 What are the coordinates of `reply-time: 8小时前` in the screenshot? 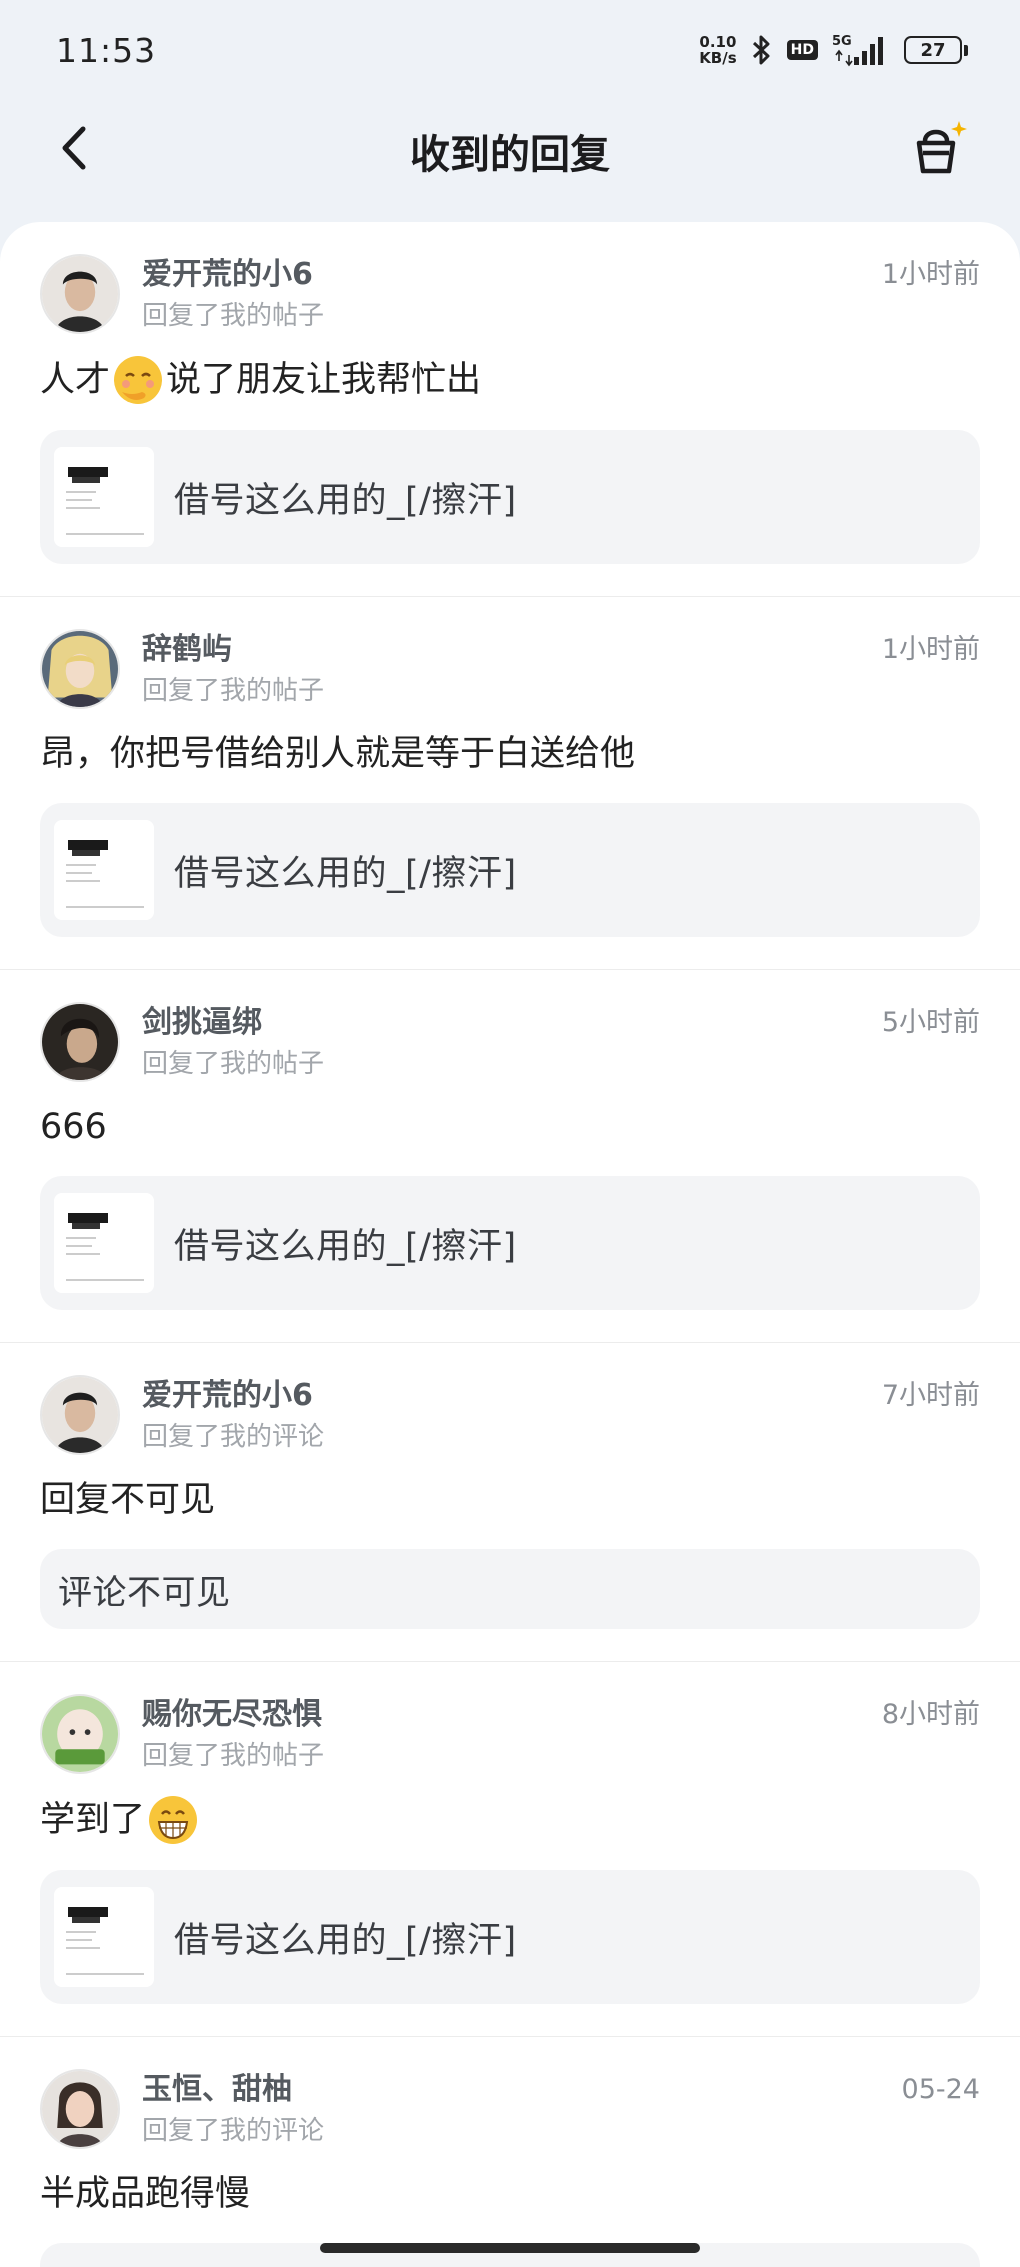 It's located at (930, 1714).